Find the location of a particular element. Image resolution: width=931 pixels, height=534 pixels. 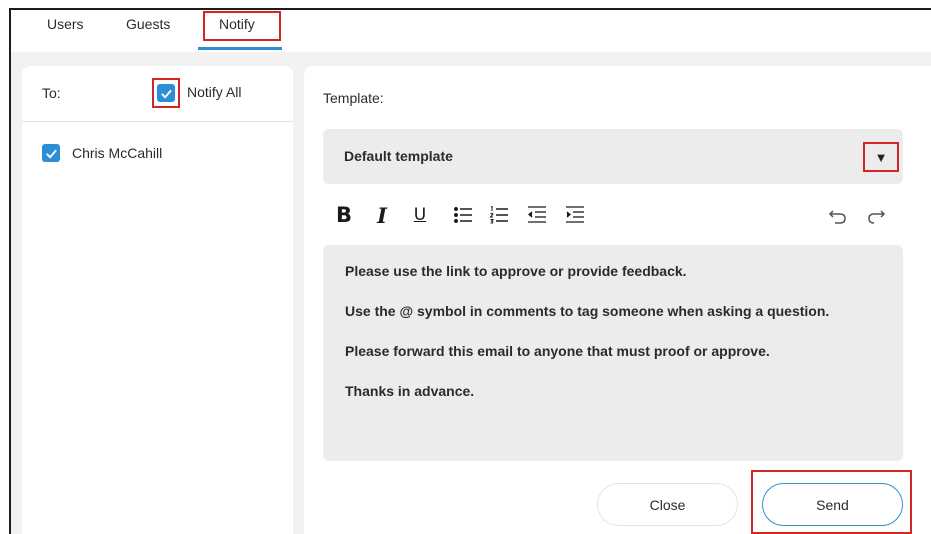

indent-button is located at coordinates (575, 215).